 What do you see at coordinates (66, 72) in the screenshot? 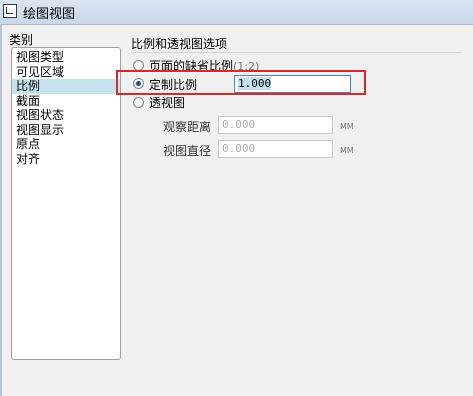
I see `category-visible-area: 可见区域` at bounding box center [66, 72].